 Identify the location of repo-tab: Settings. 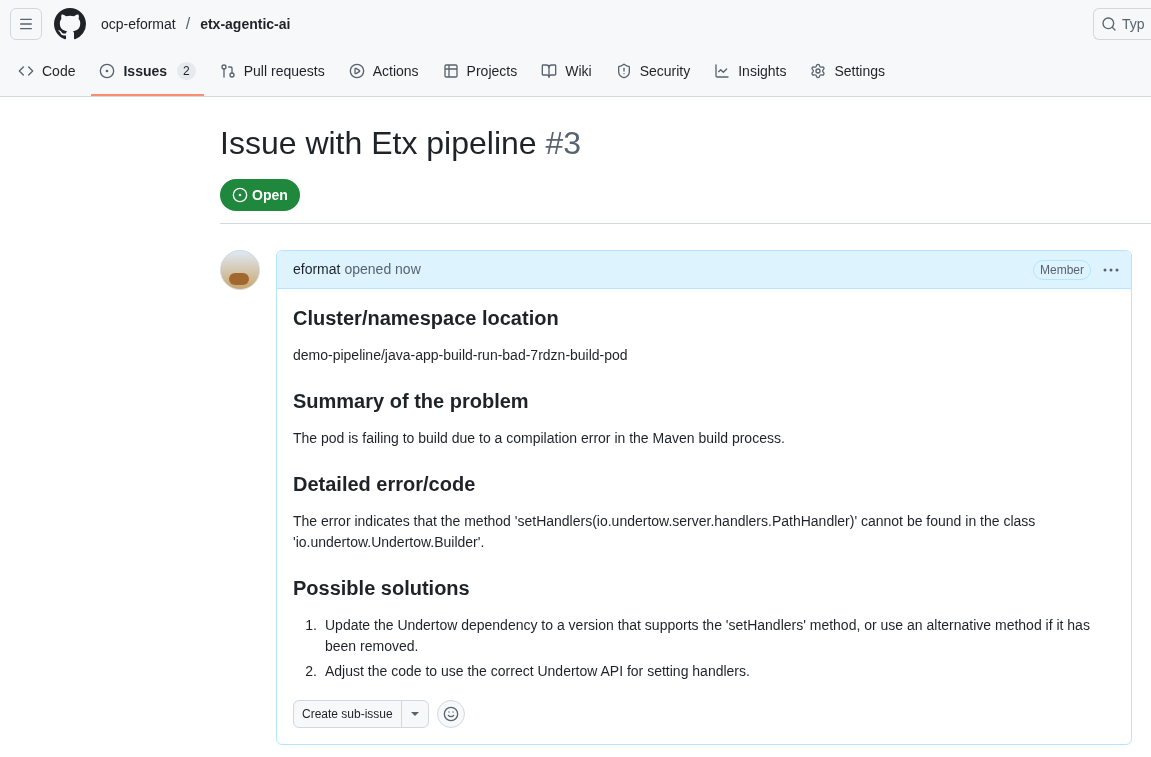
(848, 72).